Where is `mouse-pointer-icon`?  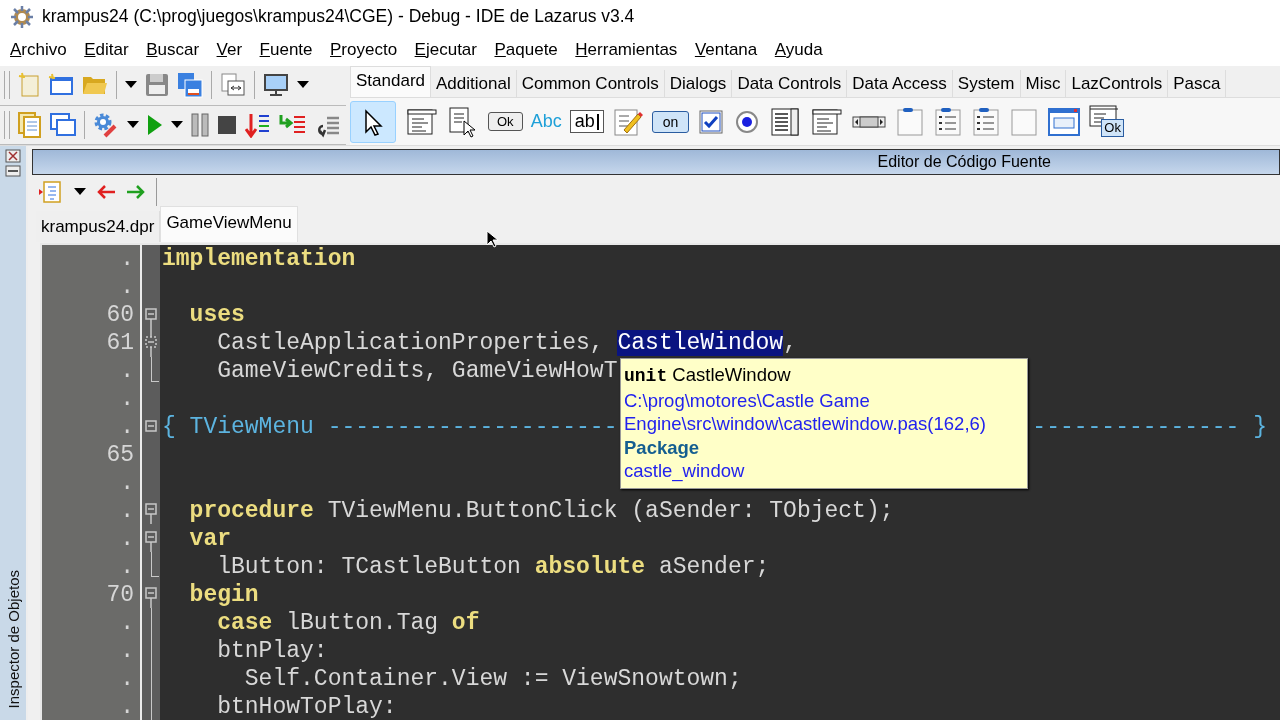
mouse-pointer-icon is located at coordinates (492, 239).